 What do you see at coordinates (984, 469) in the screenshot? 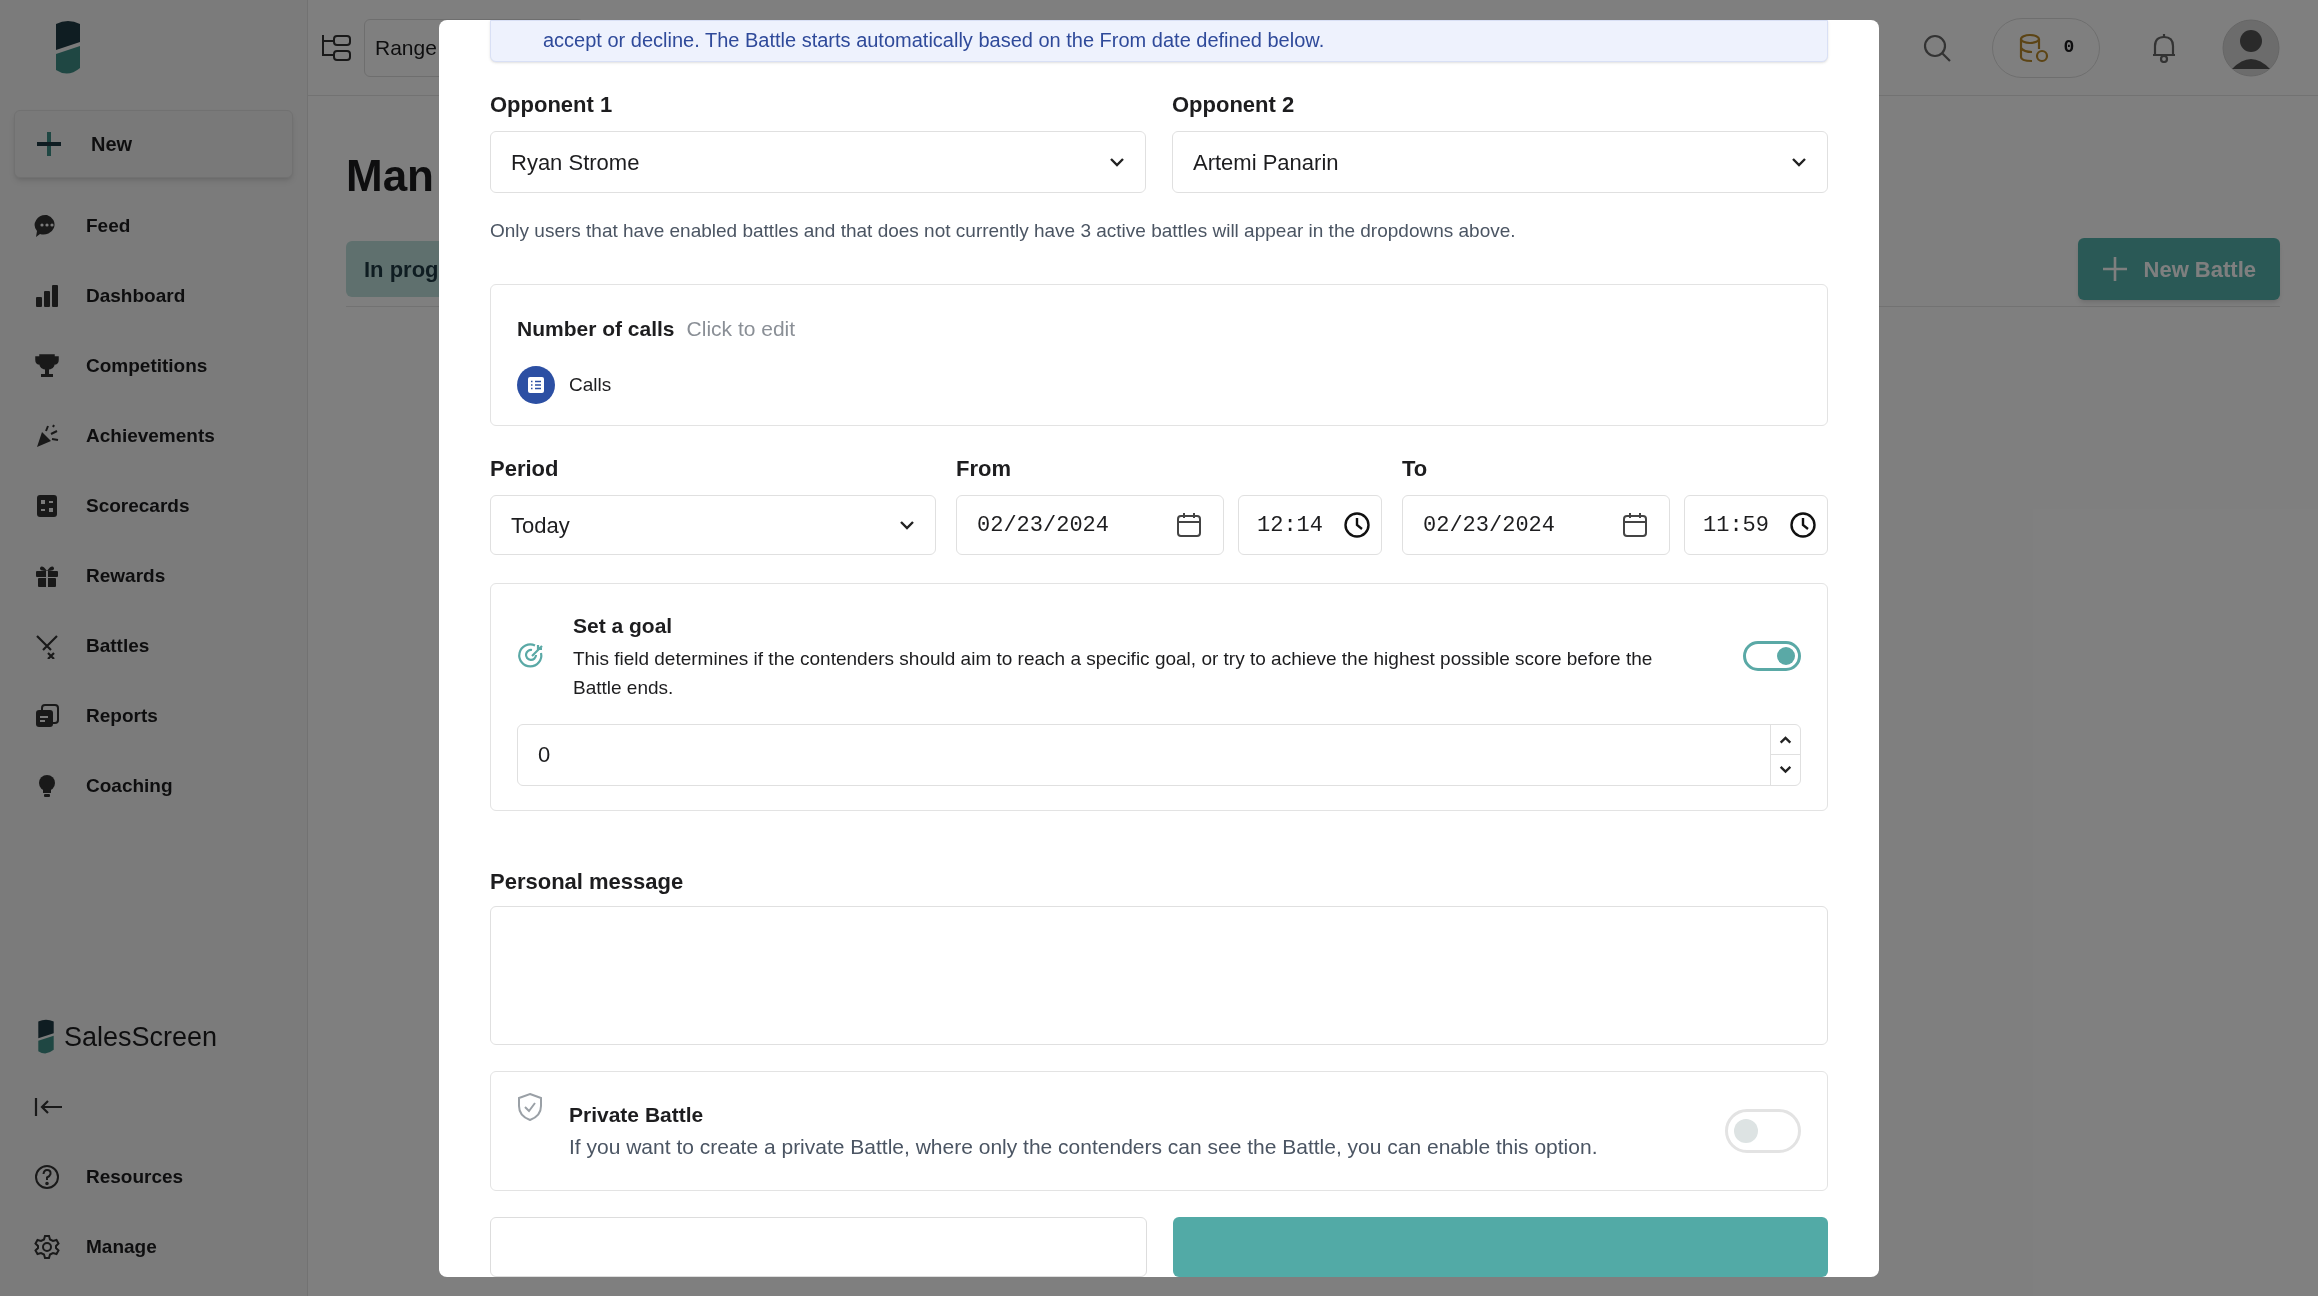
I see `field-label: From` at bounding box center [984, 469].